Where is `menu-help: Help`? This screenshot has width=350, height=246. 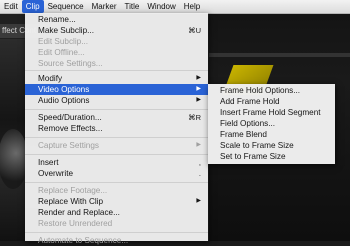 menu-help: Help is located at coordinates (192, 6).